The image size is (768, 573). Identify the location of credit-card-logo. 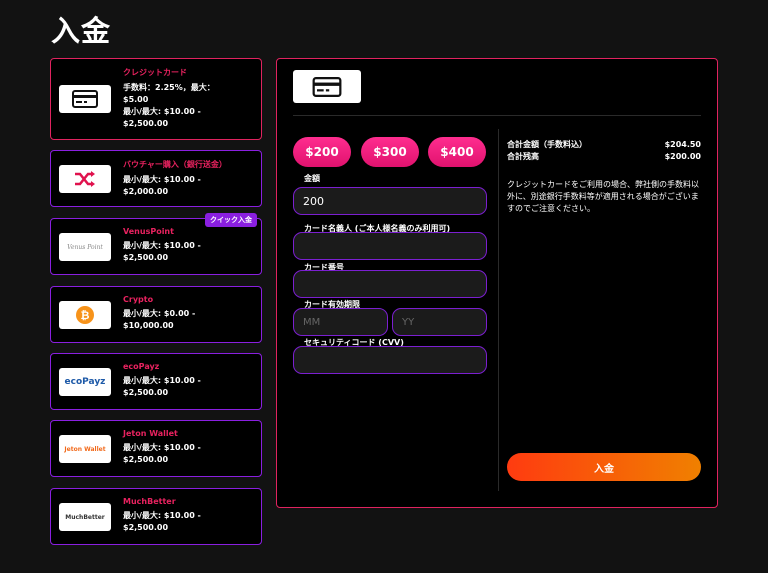
(85, 99).